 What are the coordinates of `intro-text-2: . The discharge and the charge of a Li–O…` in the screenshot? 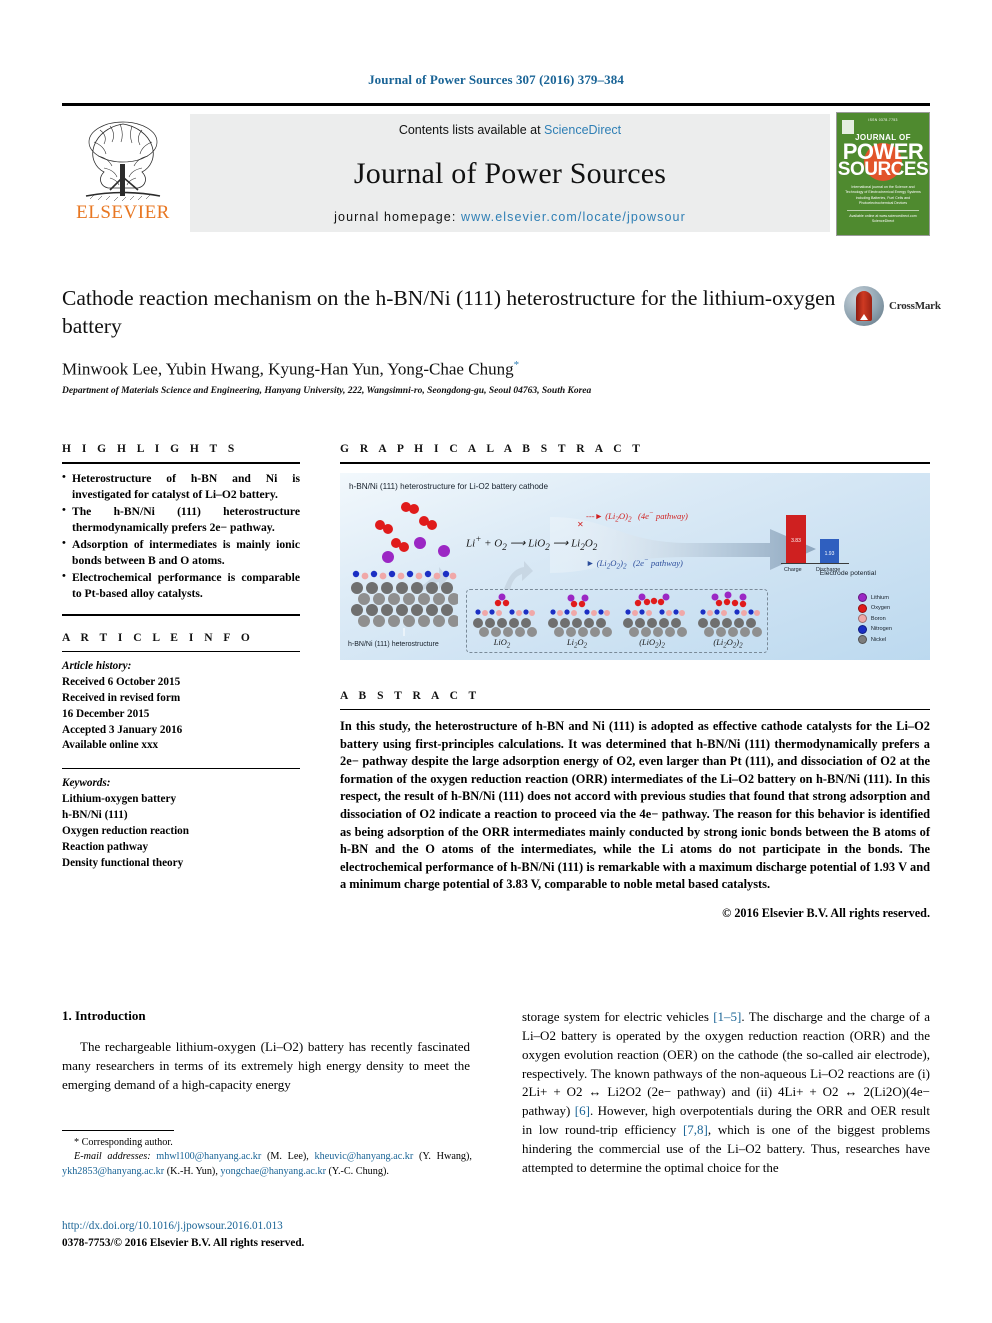 It's located at (726, 1064).